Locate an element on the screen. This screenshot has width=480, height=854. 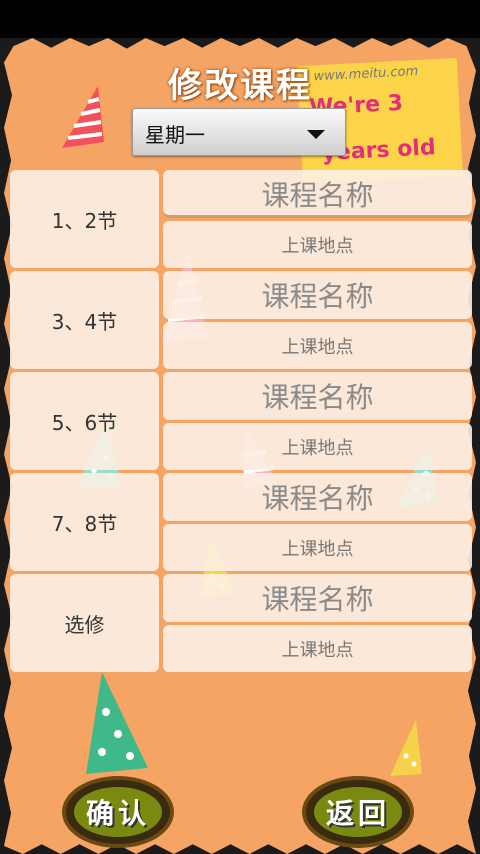
page-title: 修改课程 is located at coordinates (240, 86).